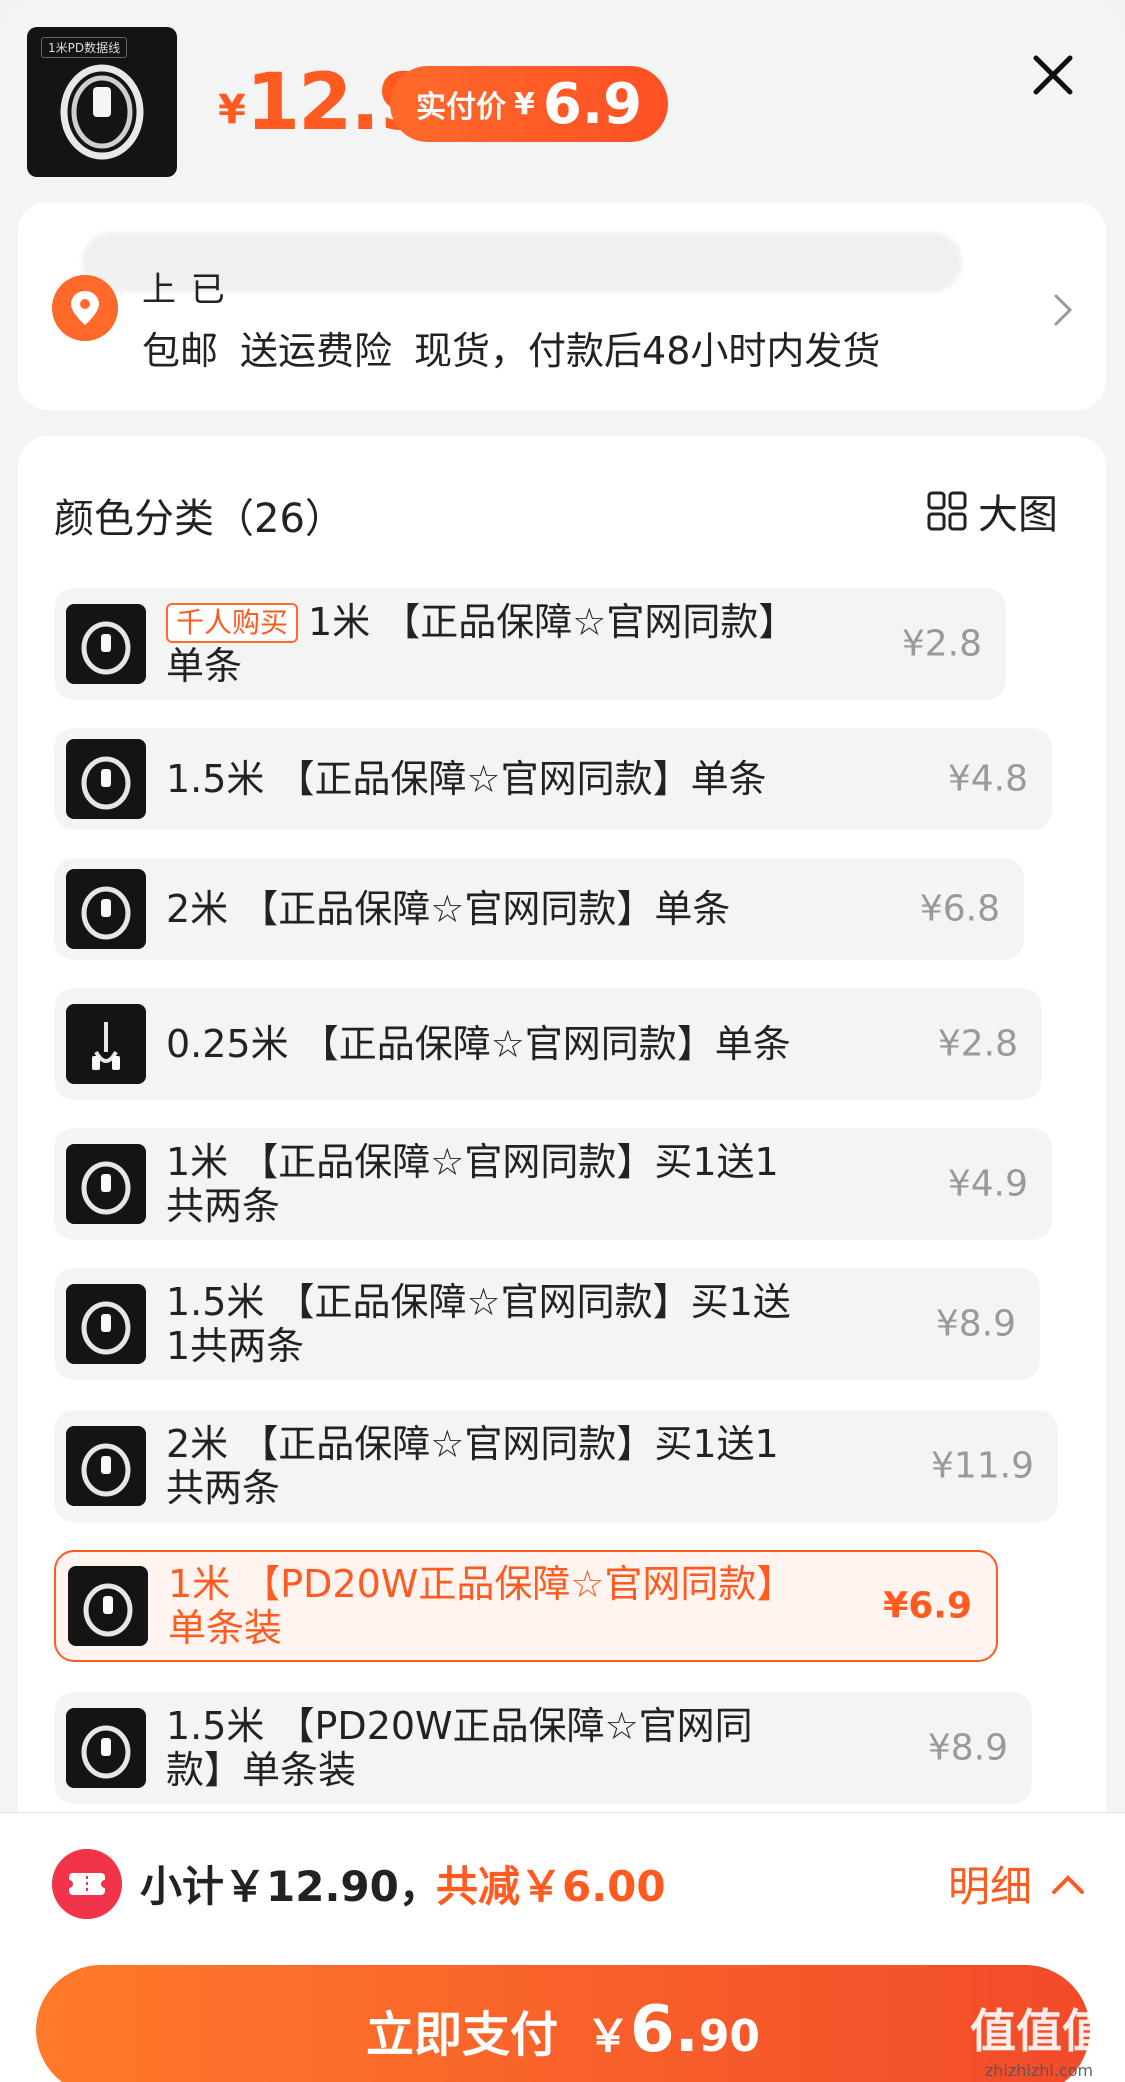 The width and height of the screenshot is (1125, 2082). I want to click on pay-now-label: 立即支付, so click(461, 2035).